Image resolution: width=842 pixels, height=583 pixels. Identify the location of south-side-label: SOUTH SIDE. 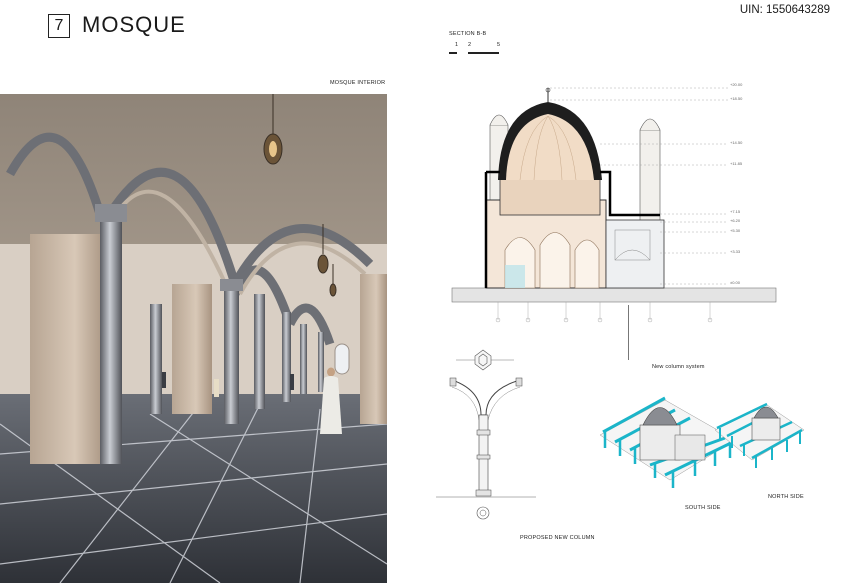
(703, 508).